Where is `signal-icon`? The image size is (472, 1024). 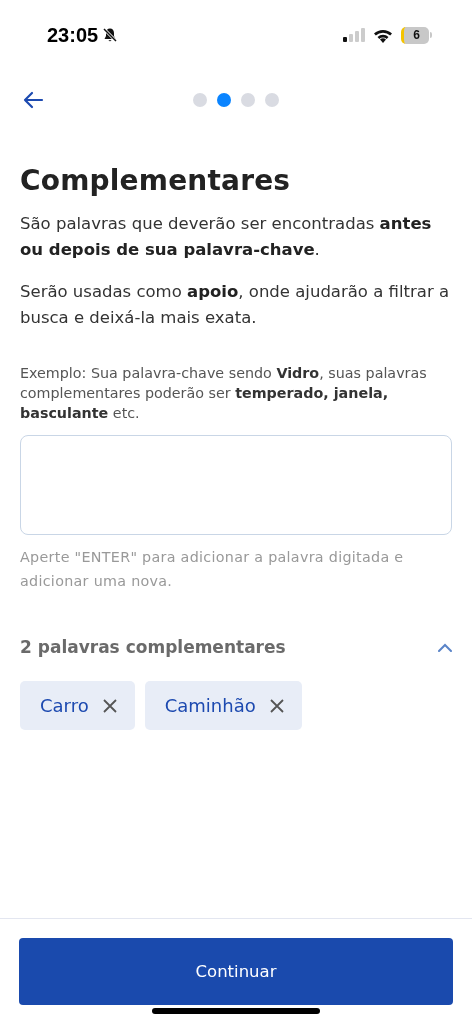
signal-icon is located at coordinates (354, 35).